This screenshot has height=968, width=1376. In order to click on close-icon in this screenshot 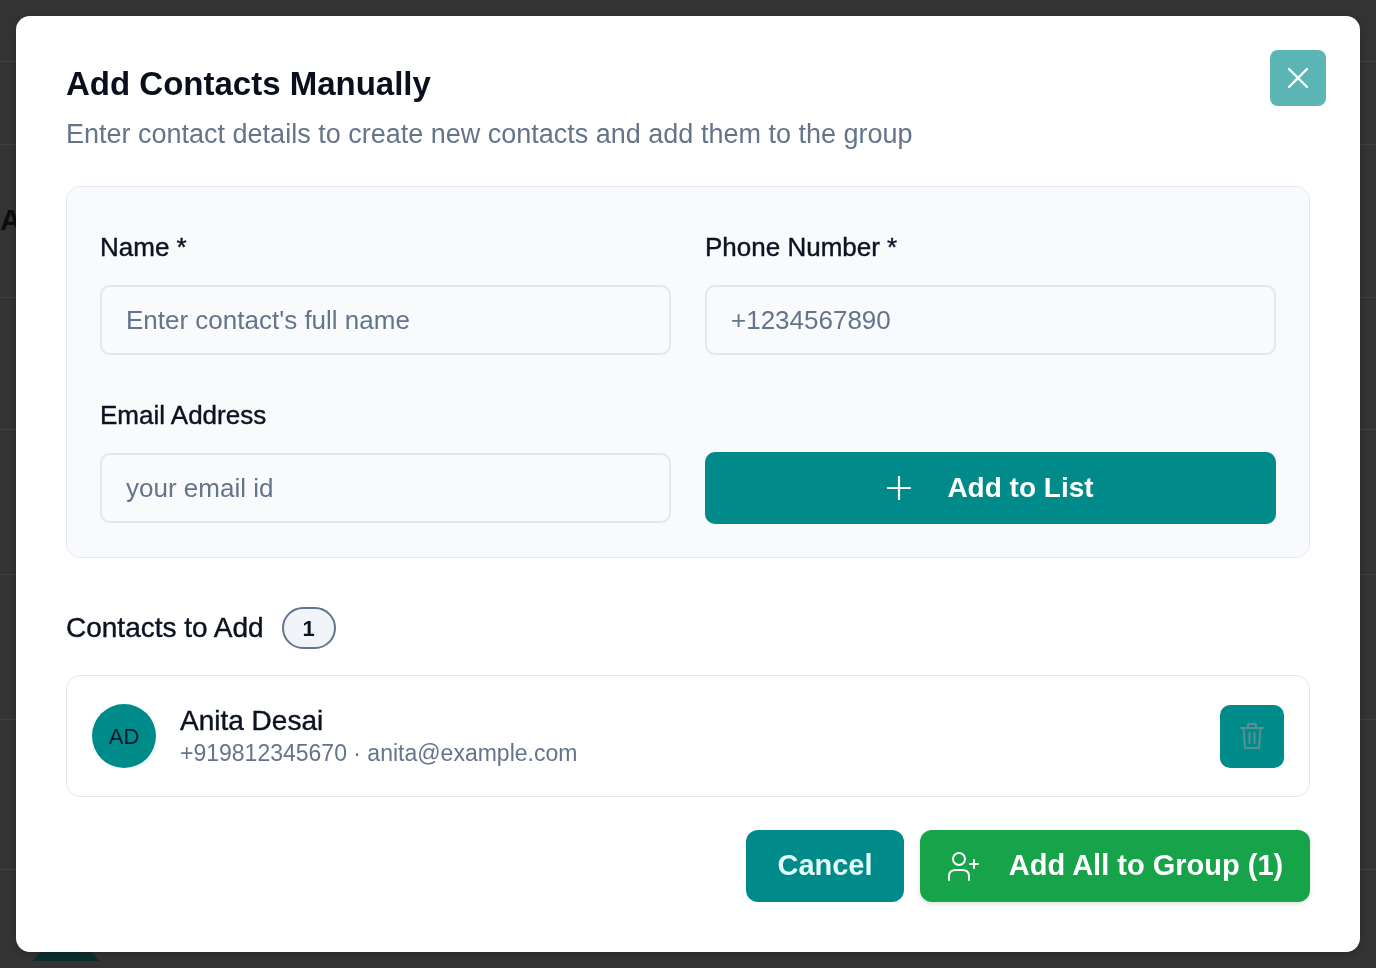, I will do `click(1298, 78)`.